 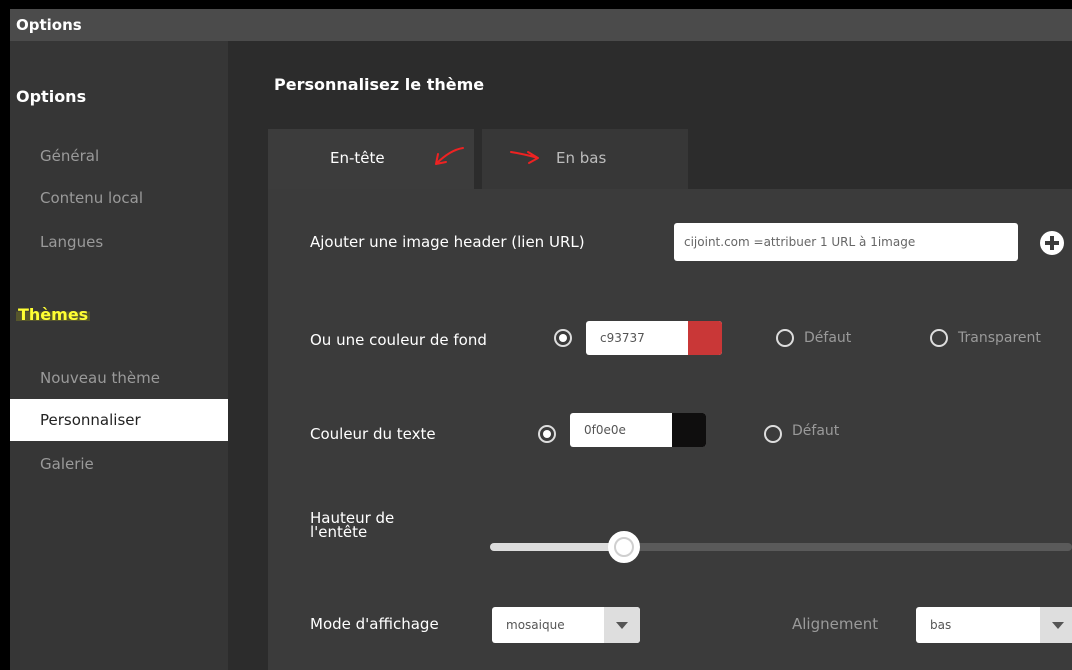 What do you see at coordinates (563, 338) in the screenshot?
I see `background-color-custom-radio` at bounding box center [563, 338].